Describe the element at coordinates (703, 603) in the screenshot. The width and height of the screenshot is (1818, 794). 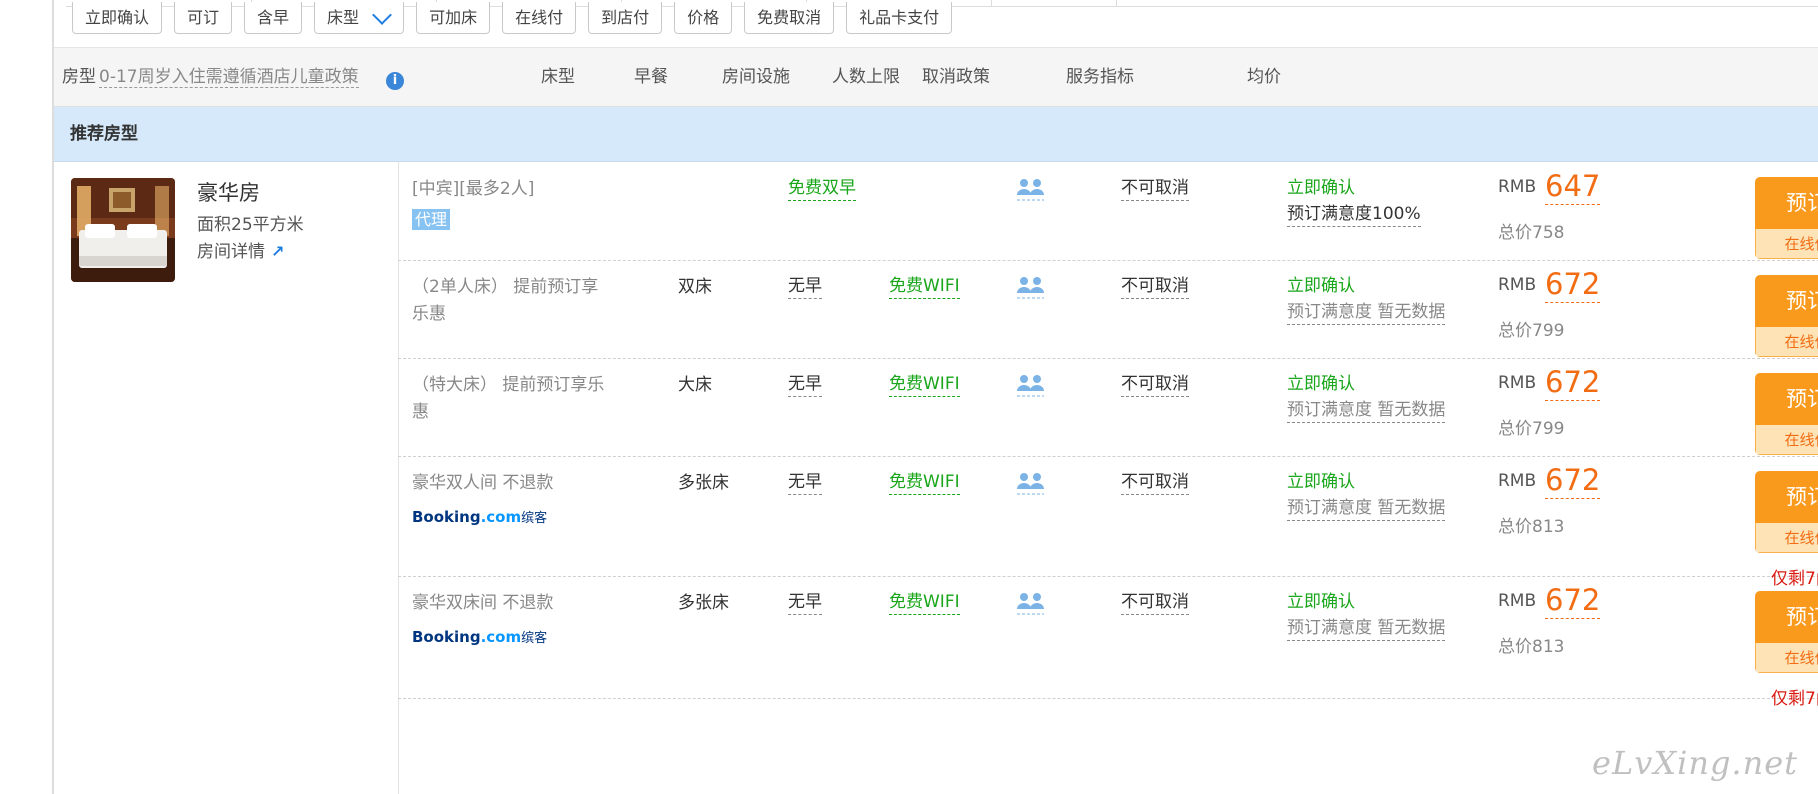
I see `bed-type: 多张床` at that location.